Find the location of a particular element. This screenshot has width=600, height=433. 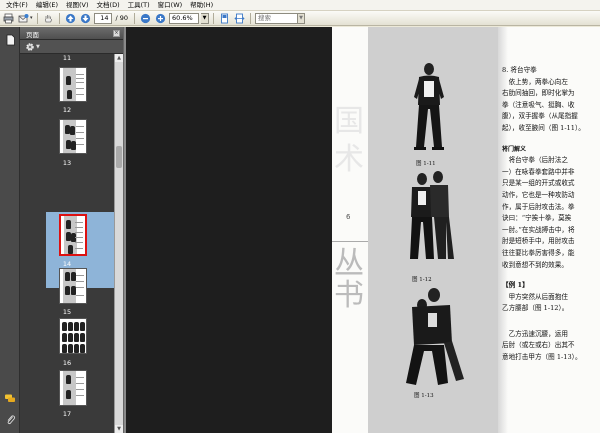

thumbnail-label: 17 is located at coordinates (67, 414).